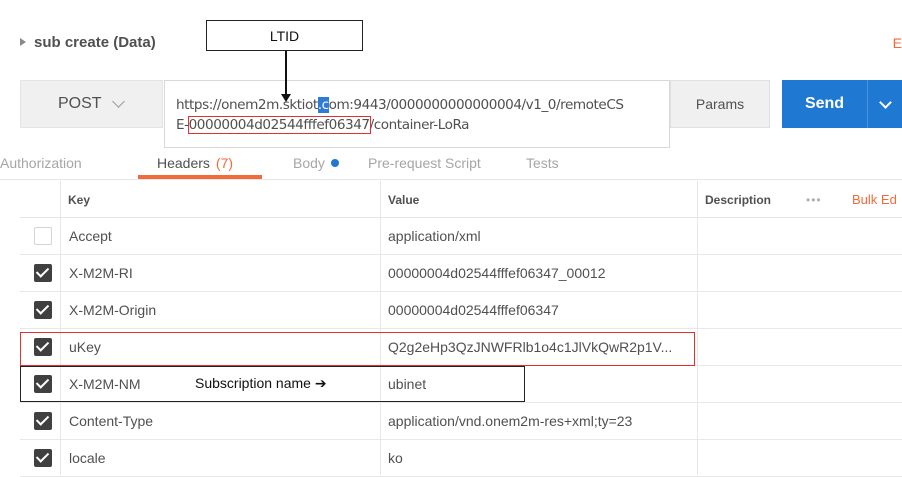 This screenshot has height=477, width=902. What do you see at coordinates (424, 162) in the screenshot?
I see `tab-prerequest-script: Pre-request Script` at bounding box center [424, 162].